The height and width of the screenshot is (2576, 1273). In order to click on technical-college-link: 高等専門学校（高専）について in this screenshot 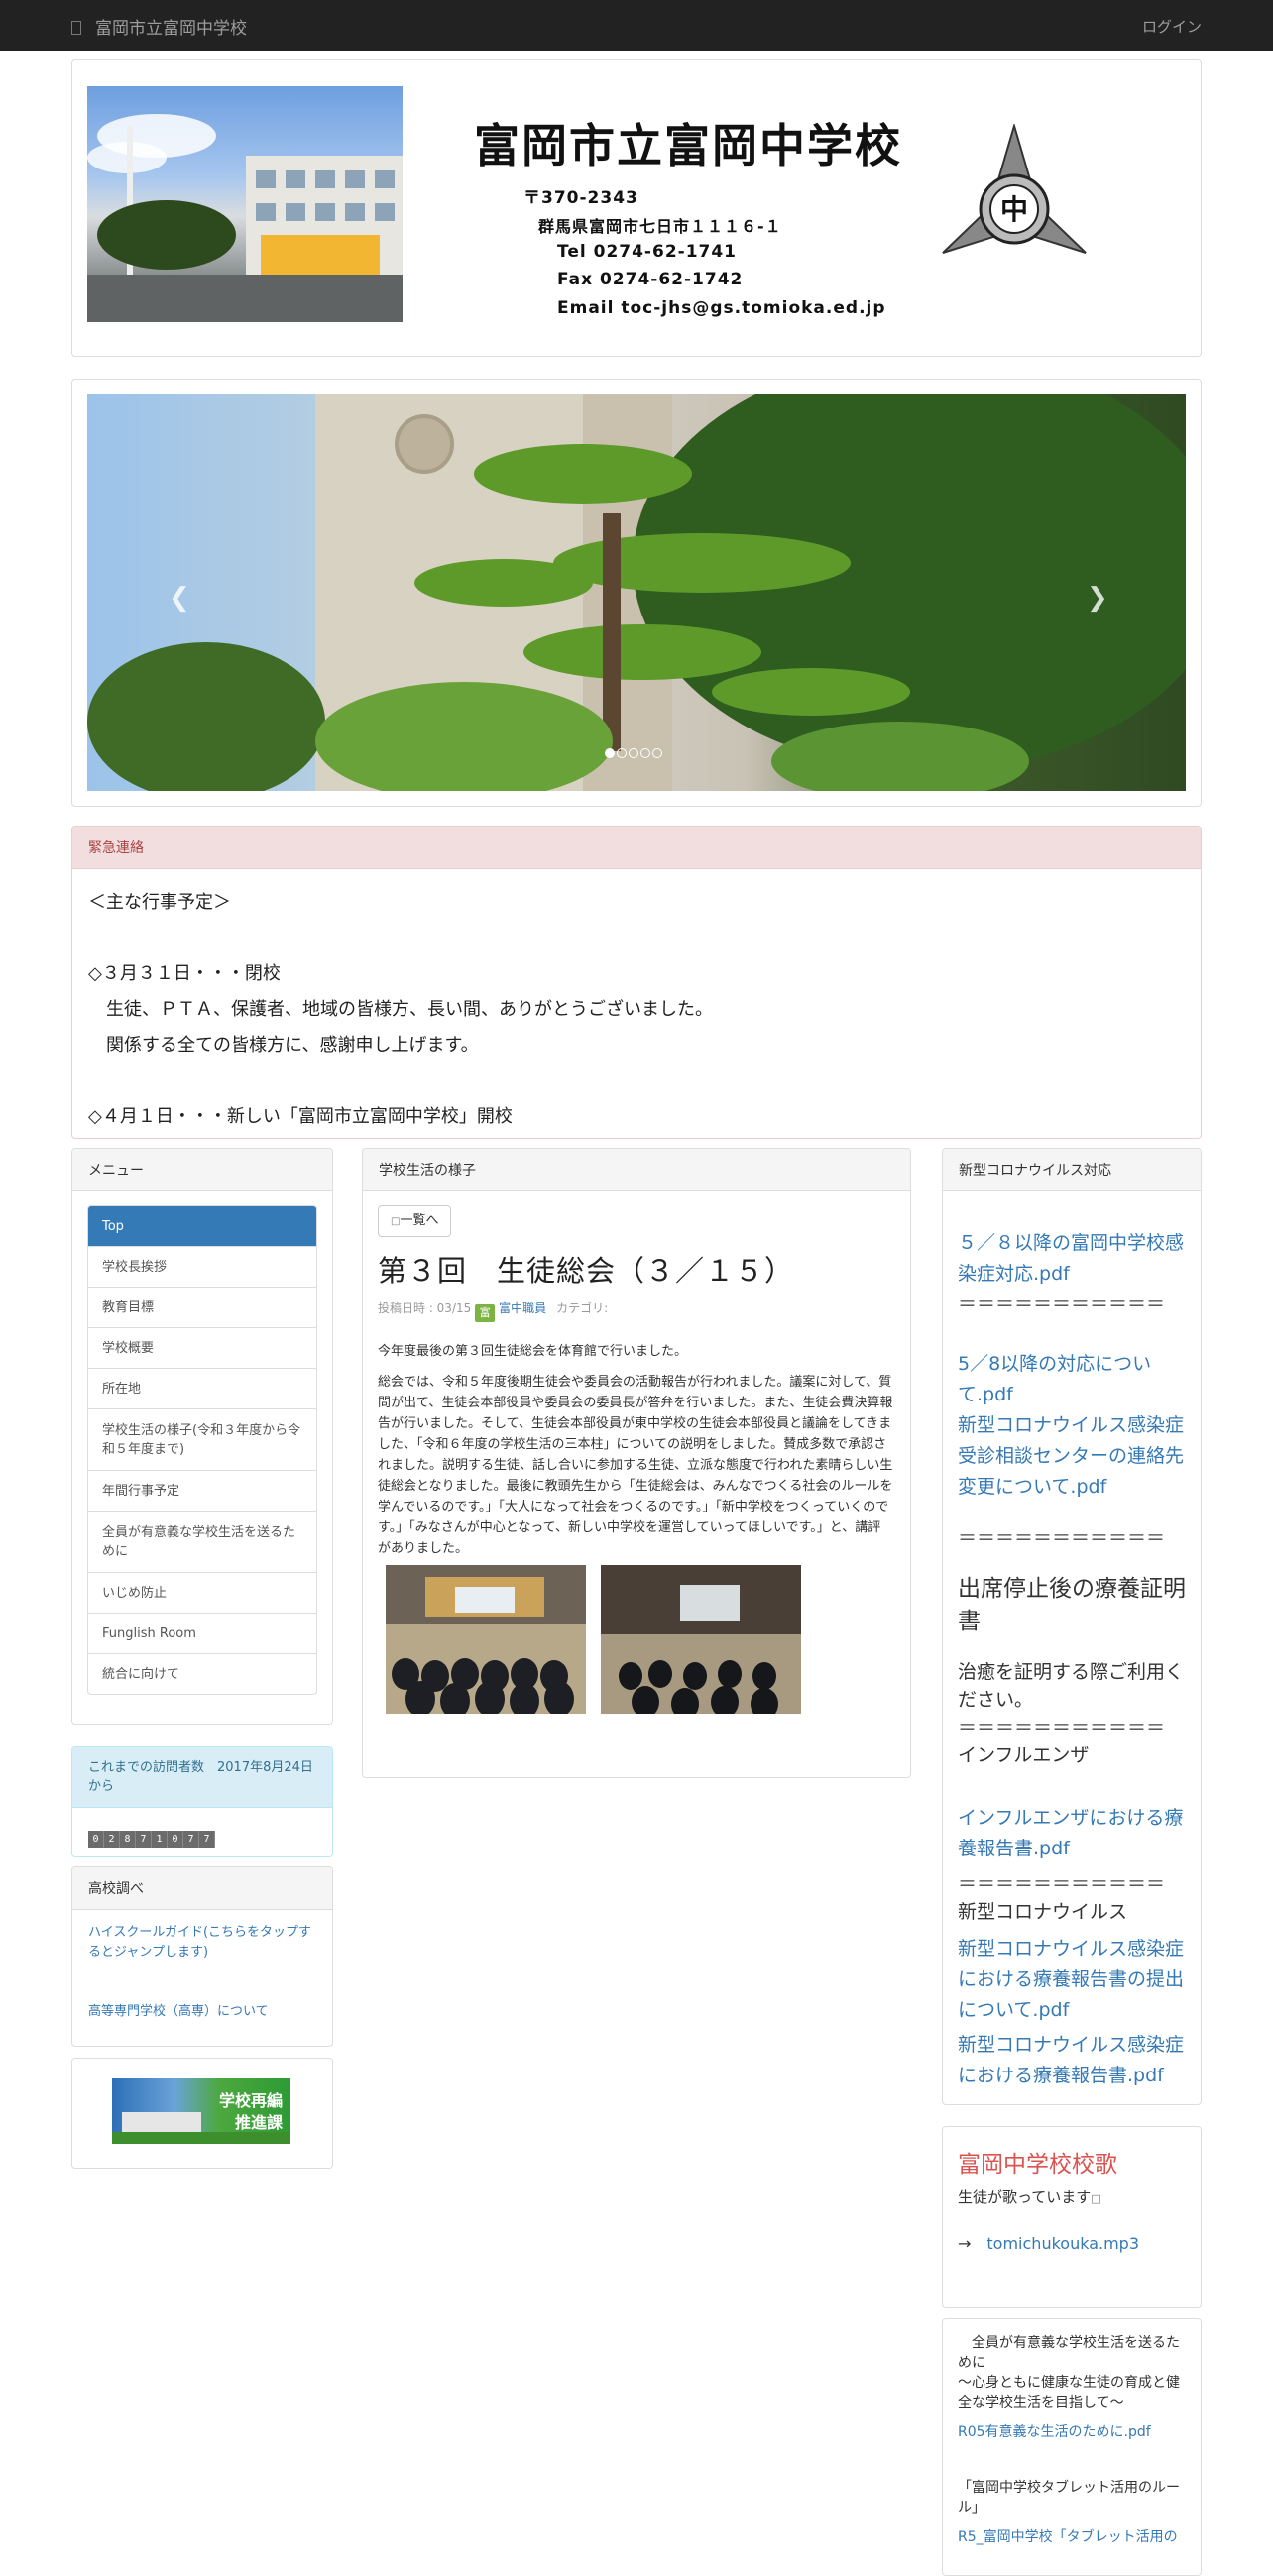, I will do `click(178, 2012)`.